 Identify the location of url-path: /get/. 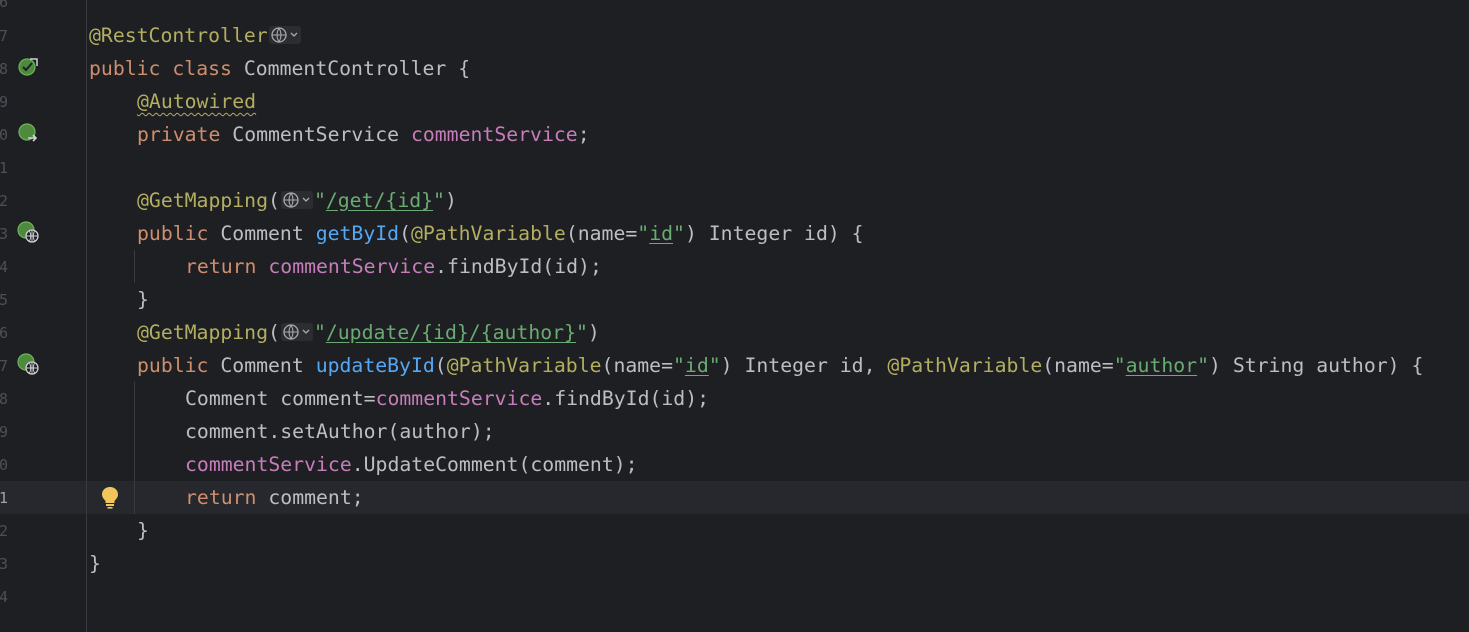
(356, 200).